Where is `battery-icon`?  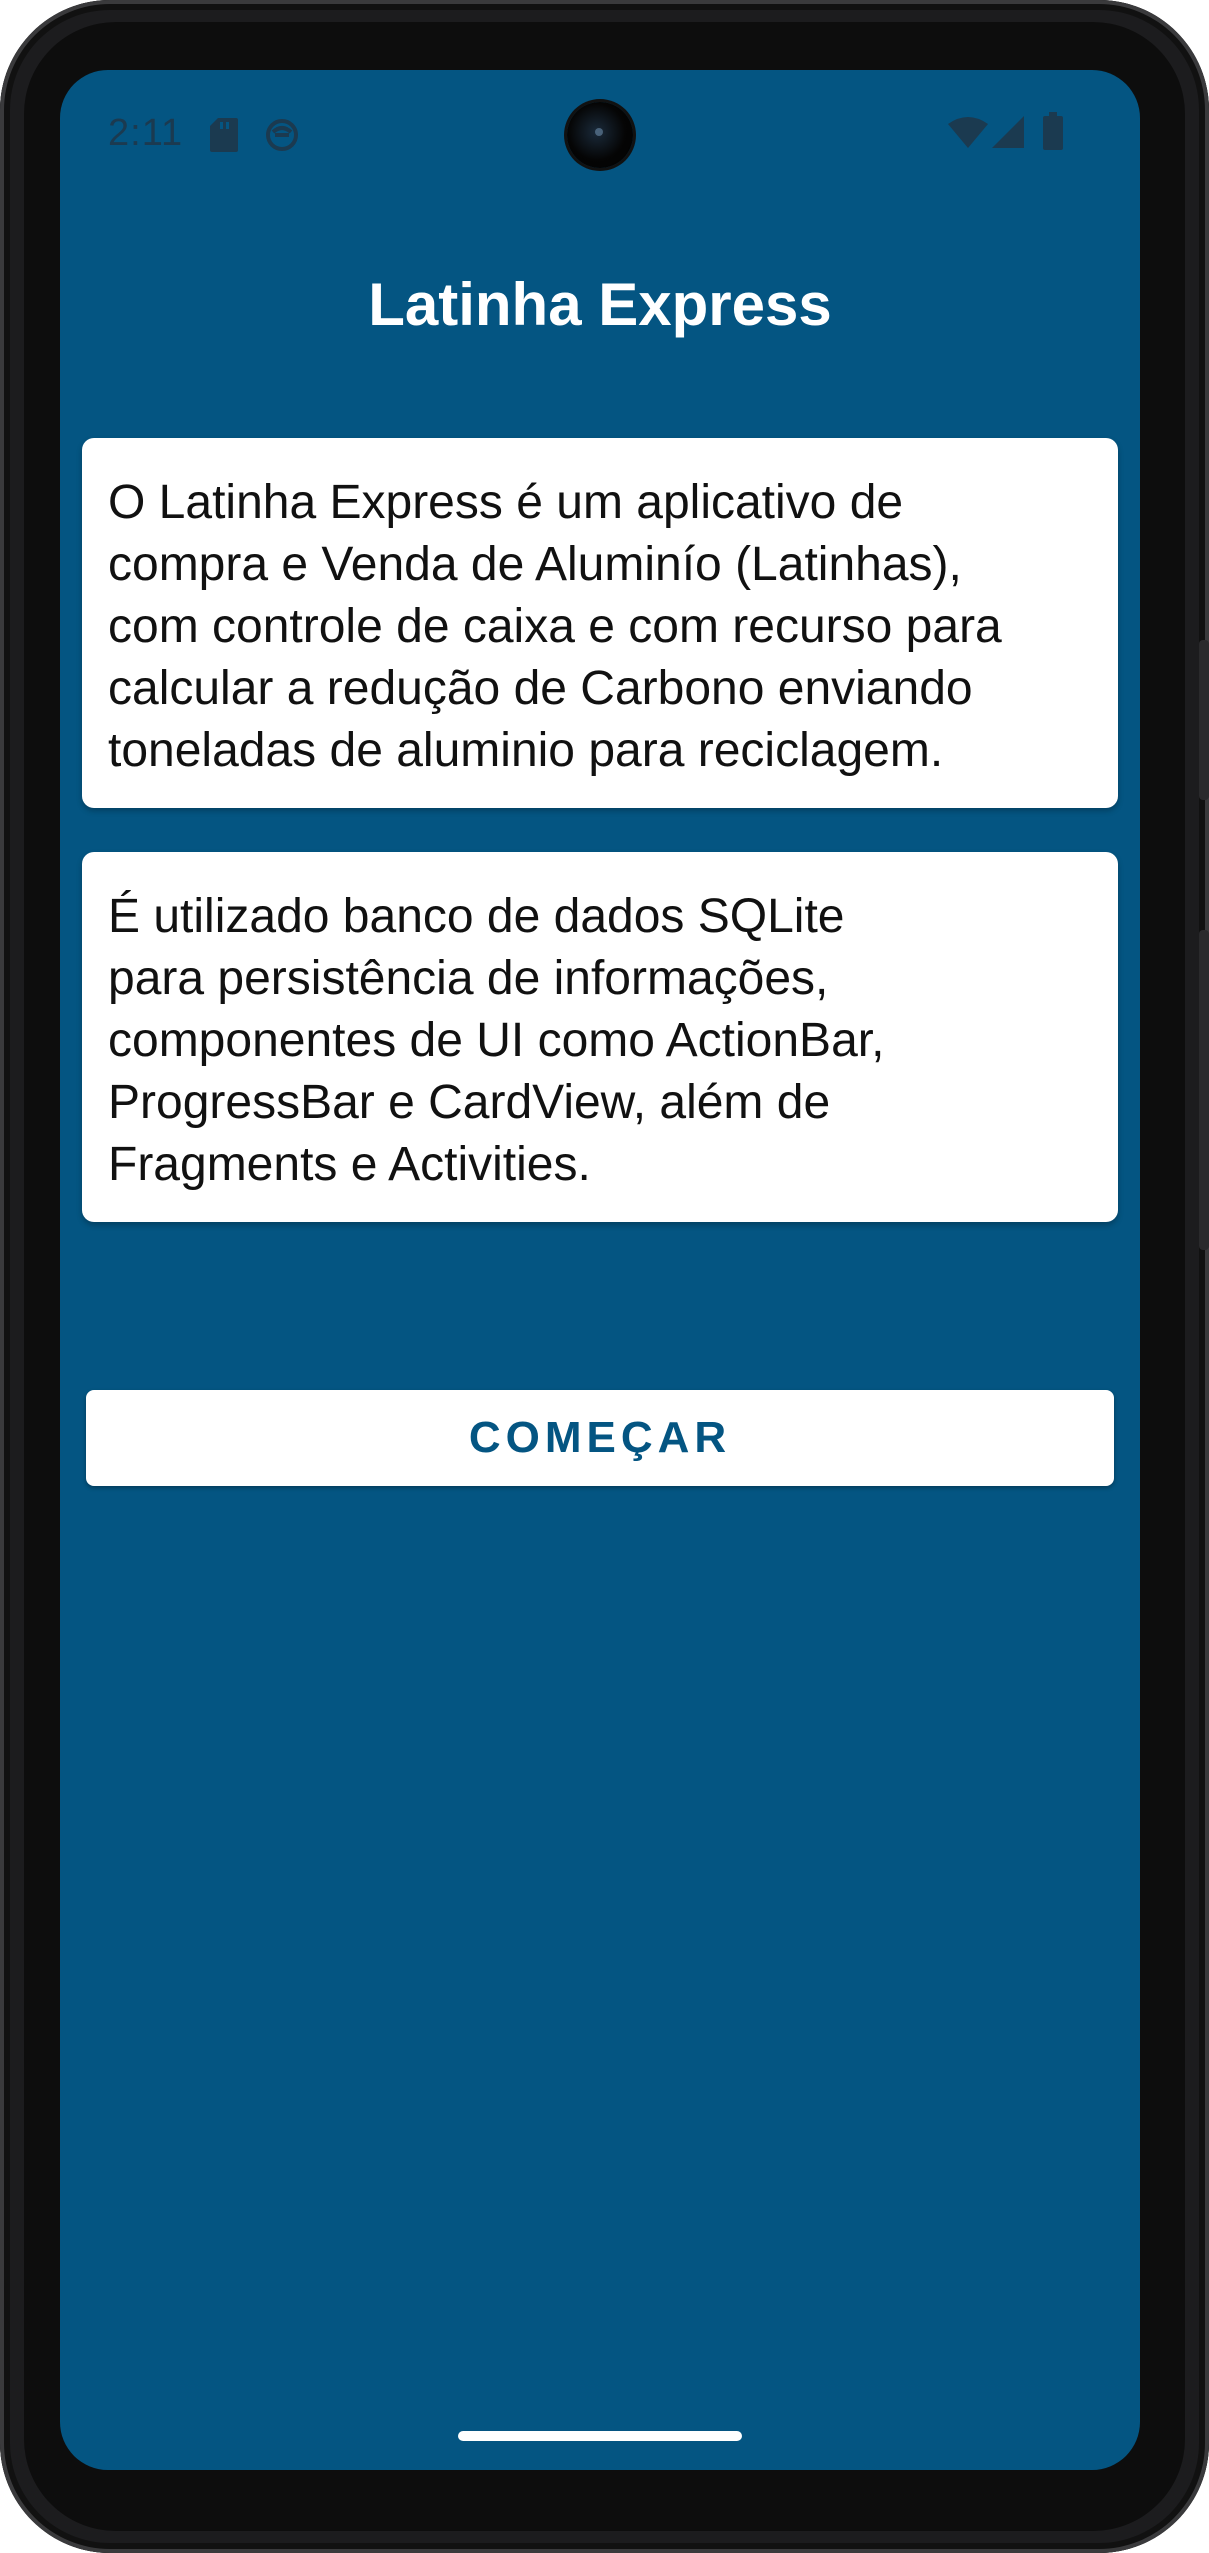
battery-icon is located at coordinates (1053, 133).